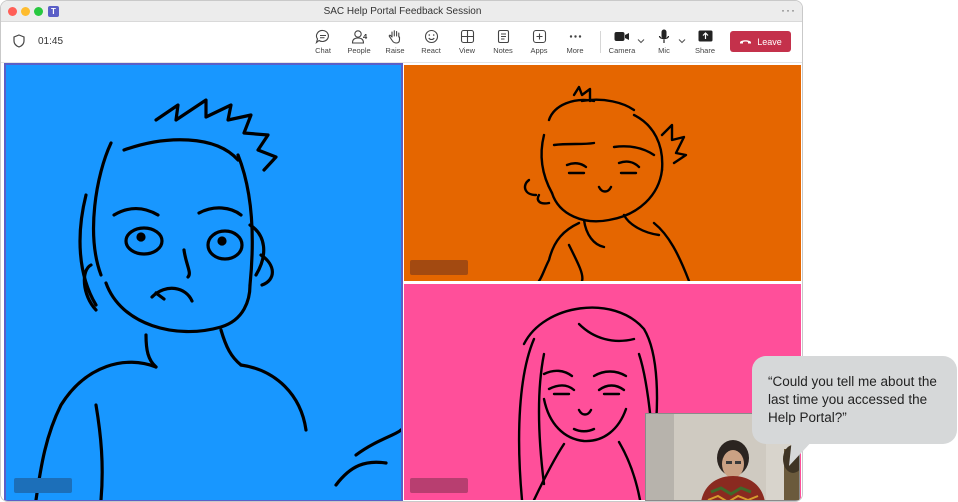 The width and height of the screenshot is (958, 502). I want to click on window-title: SAC Help Portal Feedback Session, so click(402, 11).